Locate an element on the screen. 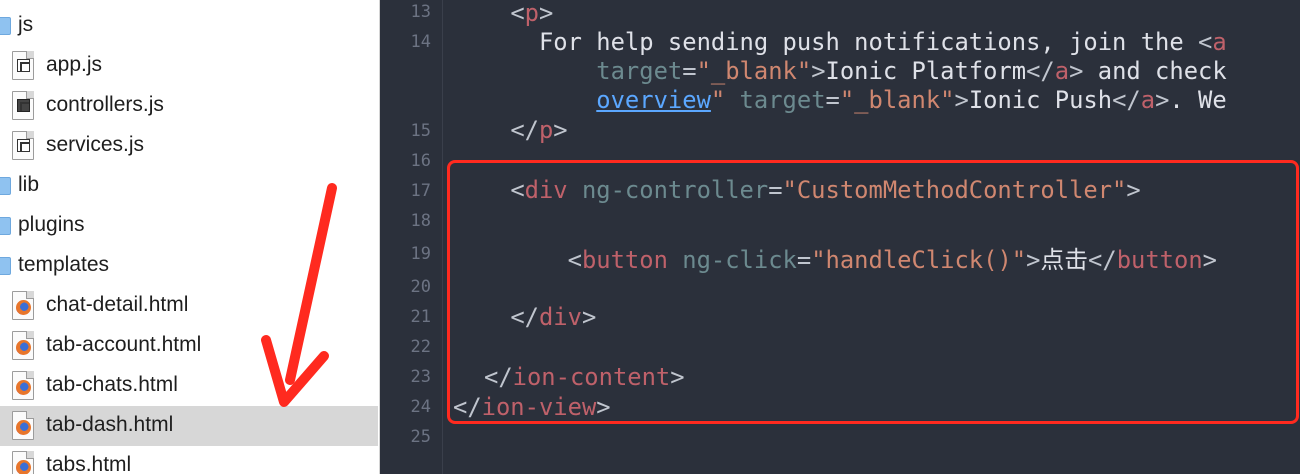 Image resolution: width=1300 pixels, height=474 pixels. line-number: 15 is located at coordinates (420, 131).